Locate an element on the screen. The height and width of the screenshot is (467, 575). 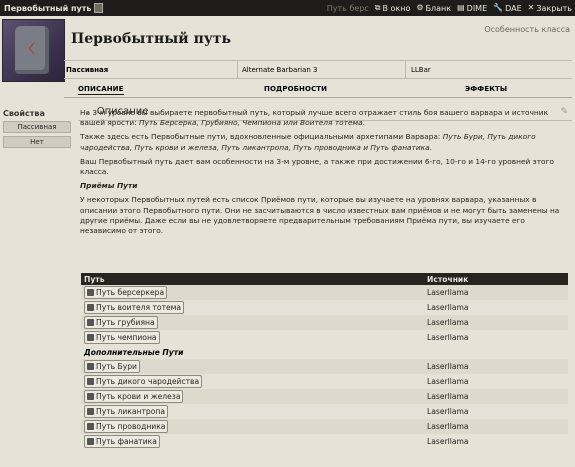
book-icon: ▤ is located at coordinates (461, 7).